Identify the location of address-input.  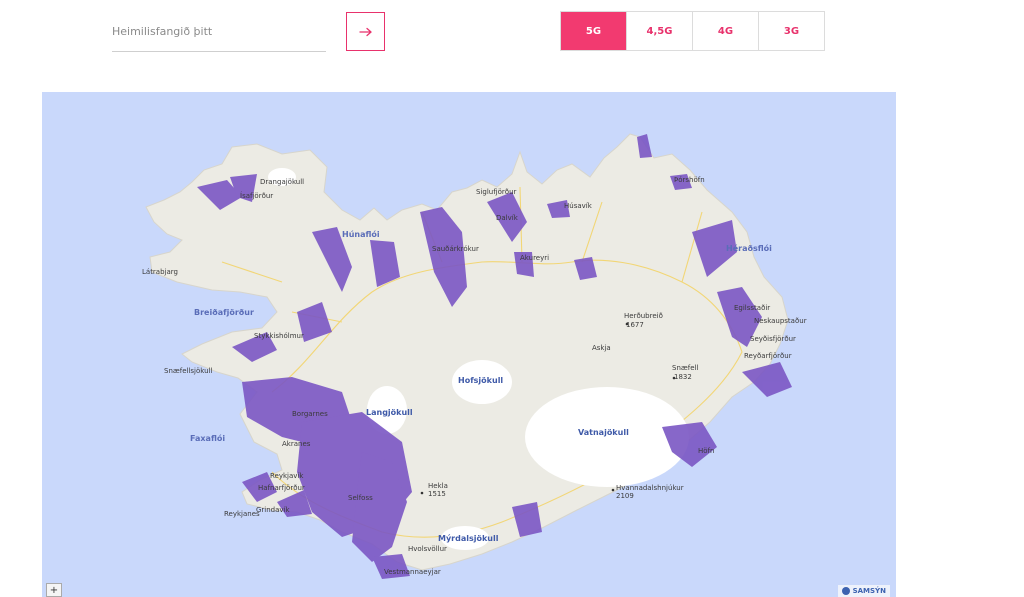
(219, 31).